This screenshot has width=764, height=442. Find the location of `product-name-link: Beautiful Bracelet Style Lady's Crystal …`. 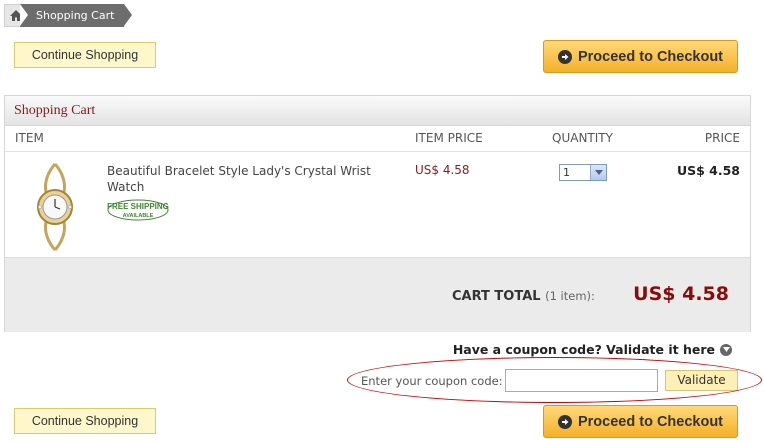

product-name-link: Beautiful Bracelet Style Lady's Crystal … is located at coordinates (242, 179).